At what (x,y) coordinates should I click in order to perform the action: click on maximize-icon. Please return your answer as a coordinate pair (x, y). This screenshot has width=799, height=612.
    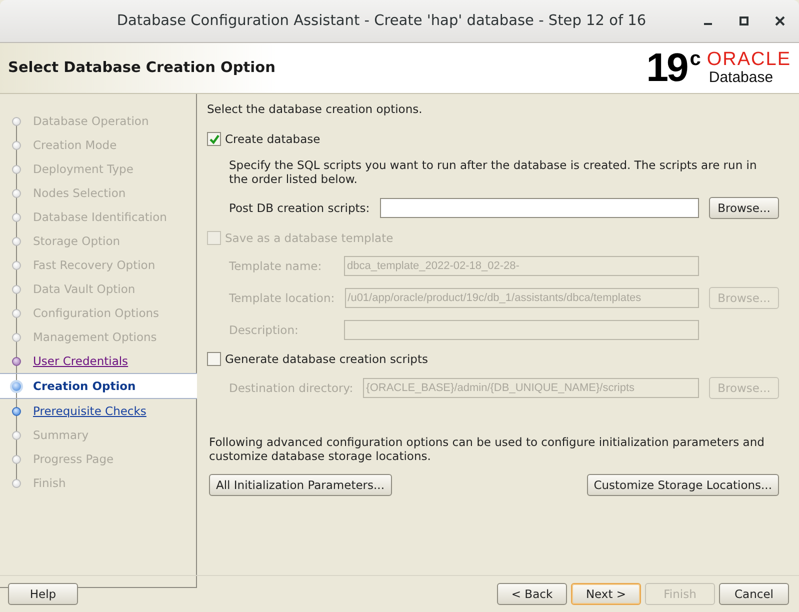
    Looking at the image, I should click on (744, 21).